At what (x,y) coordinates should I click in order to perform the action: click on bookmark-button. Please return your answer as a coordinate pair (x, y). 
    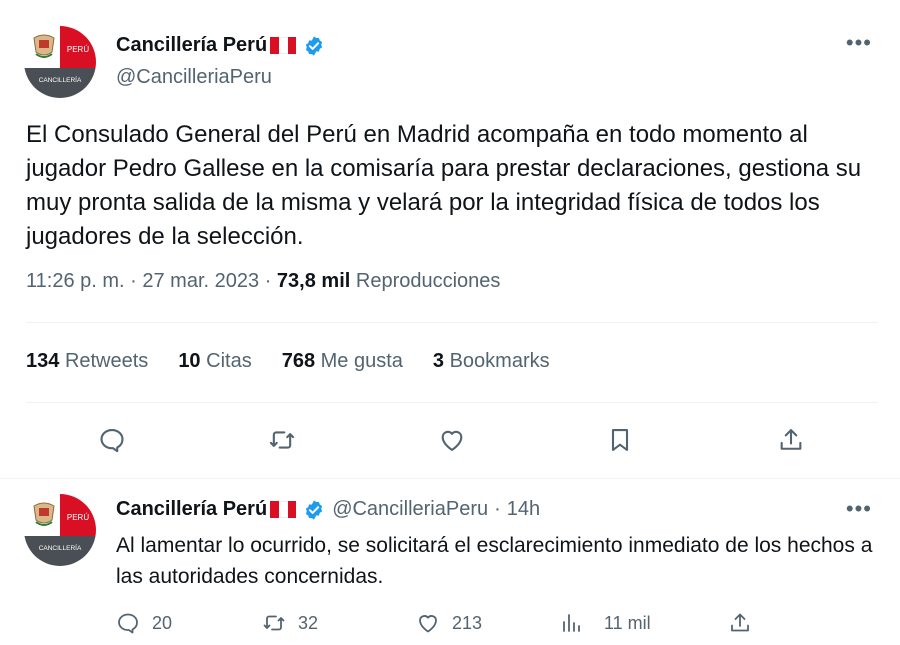
    Looking at the image, I should click on (620, 440).